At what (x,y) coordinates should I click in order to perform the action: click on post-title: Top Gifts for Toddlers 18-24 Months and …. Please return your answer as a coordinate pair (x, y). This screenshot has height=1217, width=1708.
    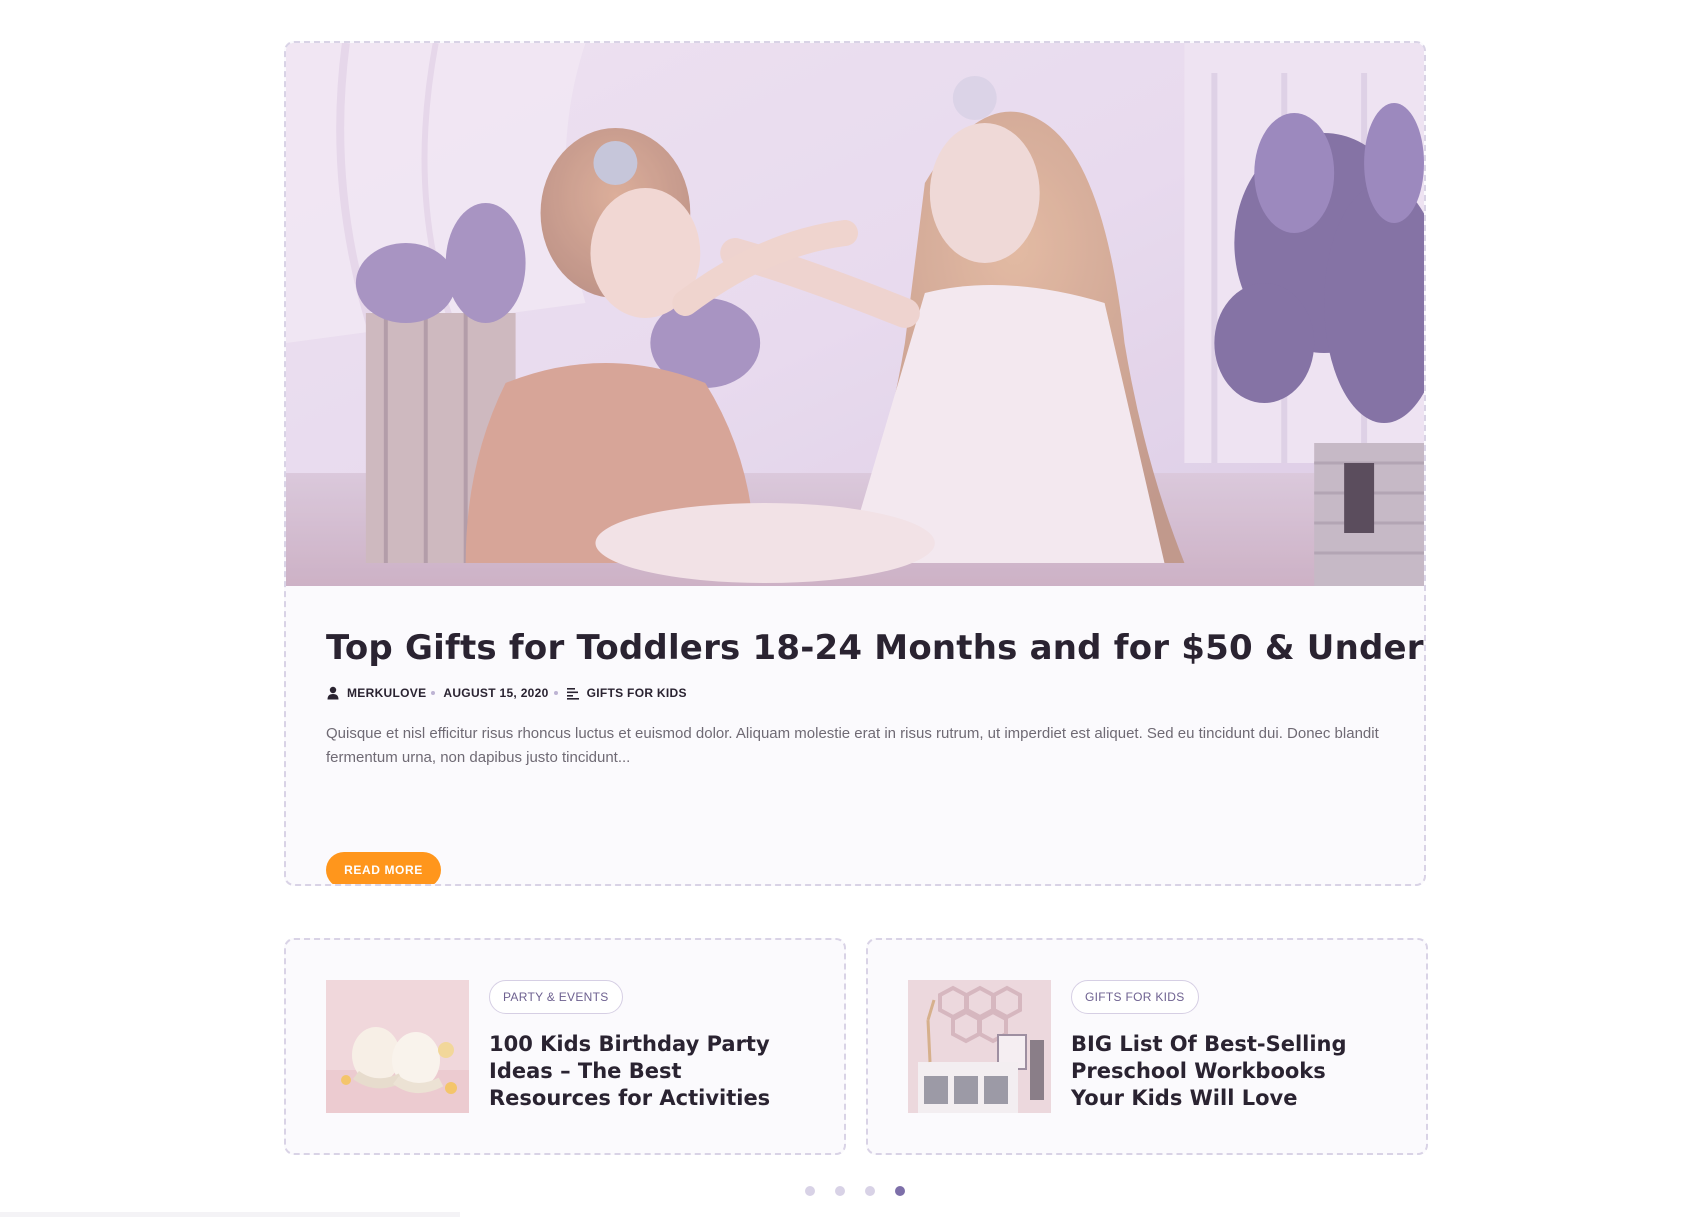
    Looking at the image, I should click on (875, 648).